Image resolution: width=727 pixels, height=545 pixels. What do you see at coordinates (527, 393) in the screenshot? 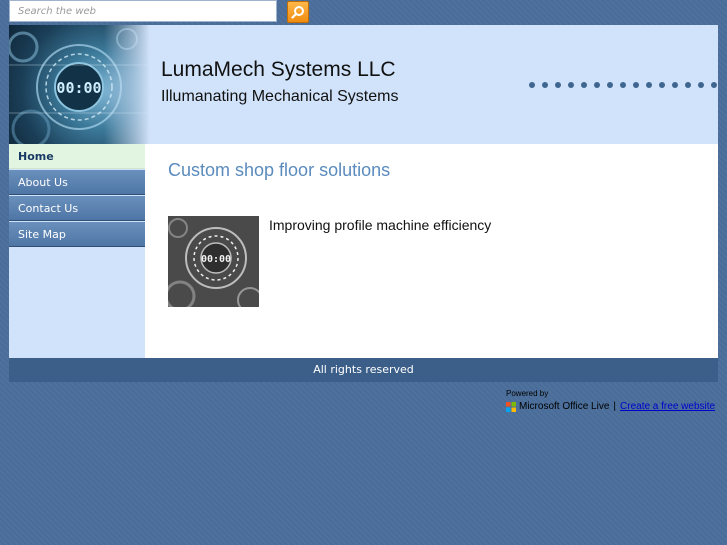
I see `powered-by-label: Powered by` at bounding box center [527, 393].